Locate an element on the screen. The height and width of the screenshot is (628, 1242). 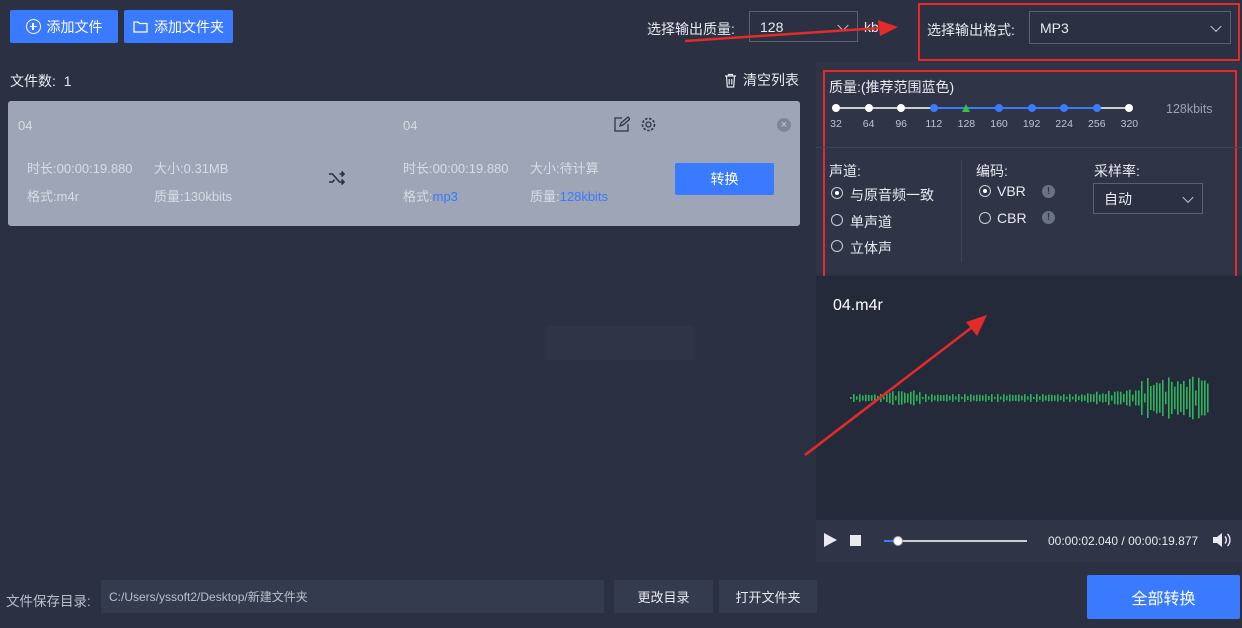
add-file-button: 添加文件 is located at coordinates (64, 26).